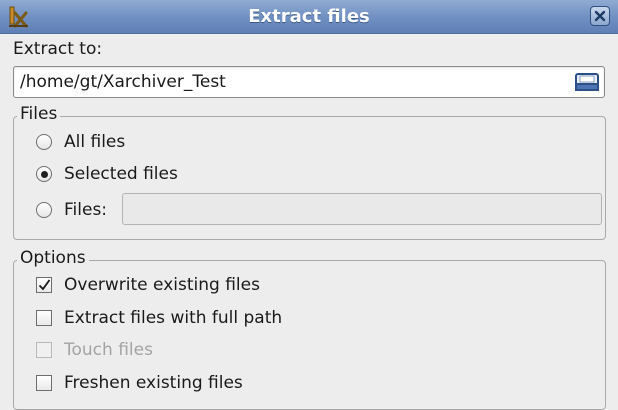  I want to click on files-pattern-input, so click(362, 209).